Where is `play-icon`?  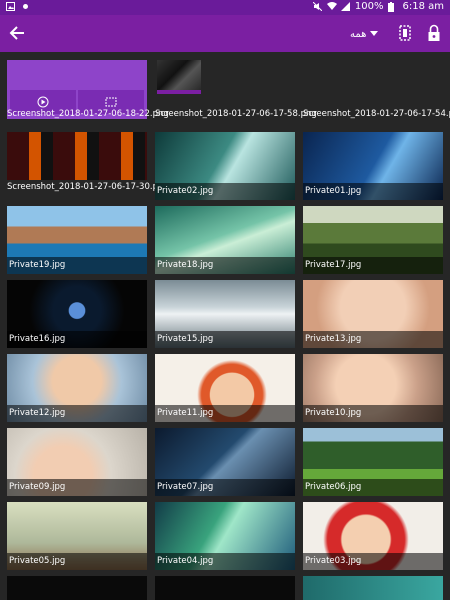
play-icon is located at coordinates (43, 102).